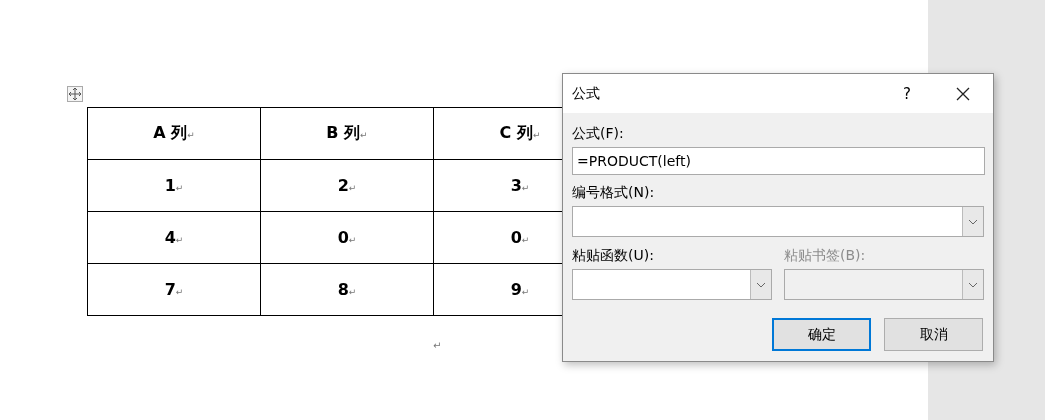  Describe the element at coordinates (174, 289) in the screenshot. I see `table-cell: 7↵` at that location.